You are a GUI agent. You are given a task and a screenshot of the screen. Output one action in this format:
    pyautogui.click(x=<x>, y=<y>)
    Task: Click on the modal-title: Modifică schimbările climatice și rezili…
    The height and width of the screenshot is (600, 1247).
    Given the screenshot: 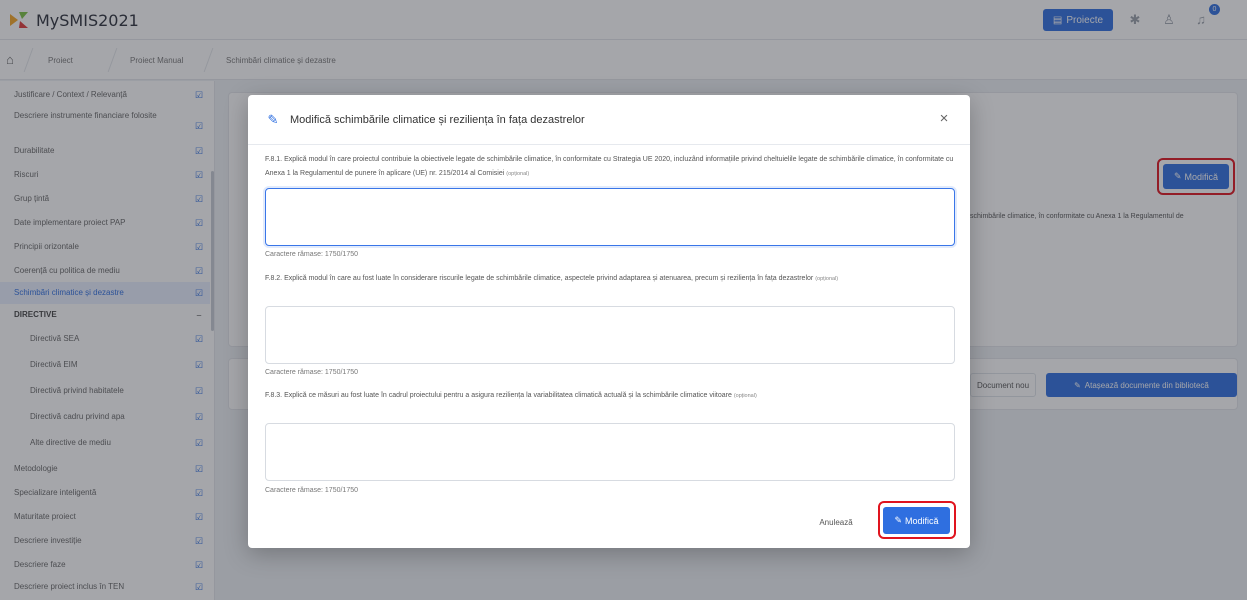 What is the action you would take?
    pyautogui.click(x=437, y=120)
    